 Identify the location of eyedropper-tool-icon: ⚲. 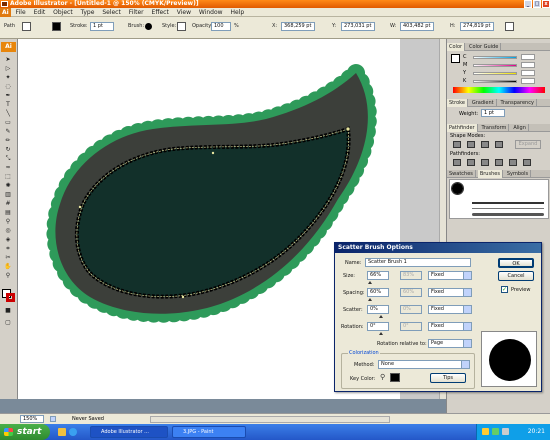
(8, 222).